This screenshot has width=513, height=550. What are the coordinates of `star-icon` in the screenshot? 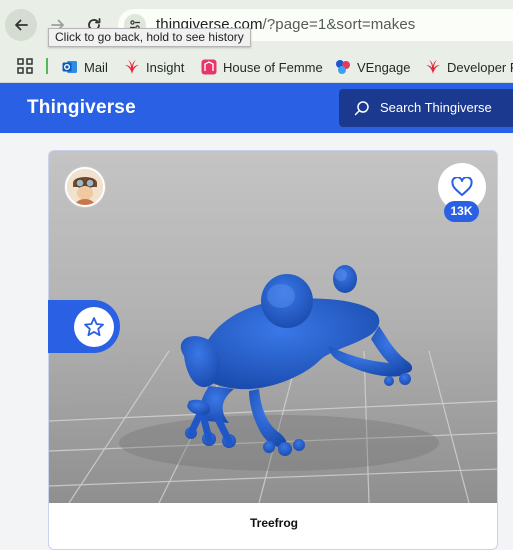 It's located at (94, 327).